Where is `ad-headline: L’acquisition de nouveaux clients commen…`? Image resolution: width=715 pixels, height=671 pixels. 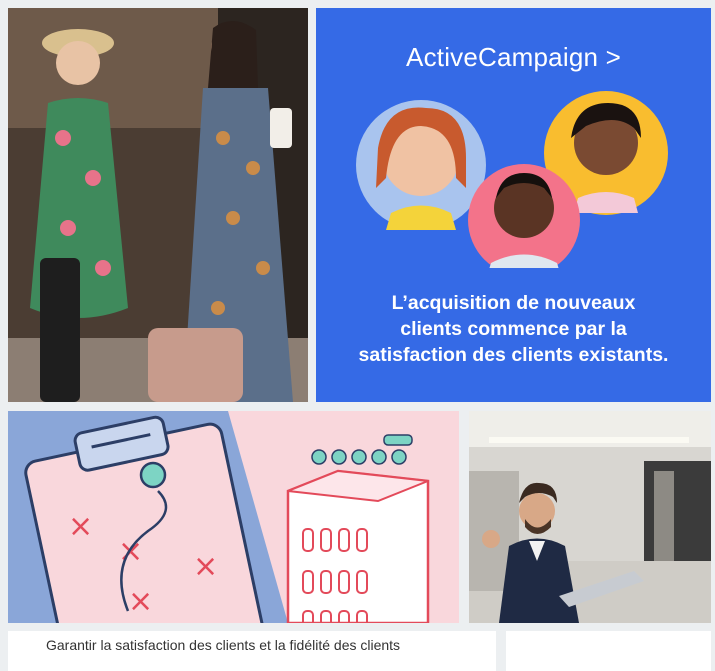
ad-headline: L’acquisition de nouveaux clients commen… is located at coordinates (513, 329).